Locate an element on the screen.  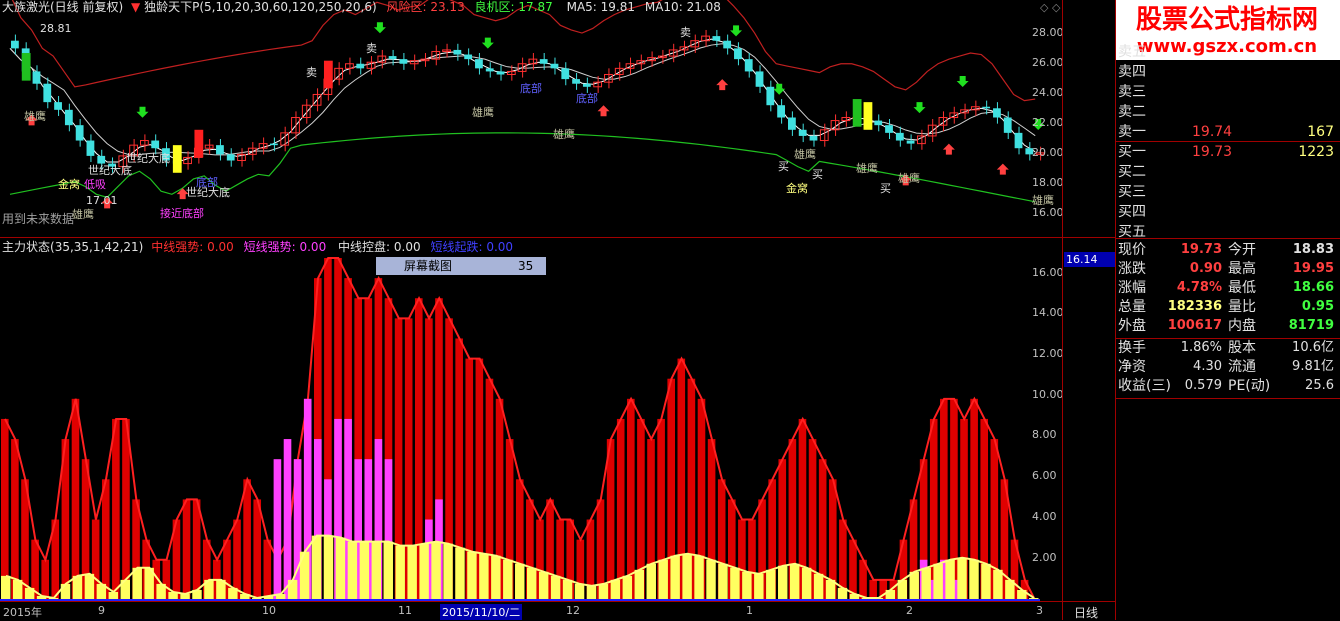
quote-value: 0.95 is located at coordinates (1317, 306).